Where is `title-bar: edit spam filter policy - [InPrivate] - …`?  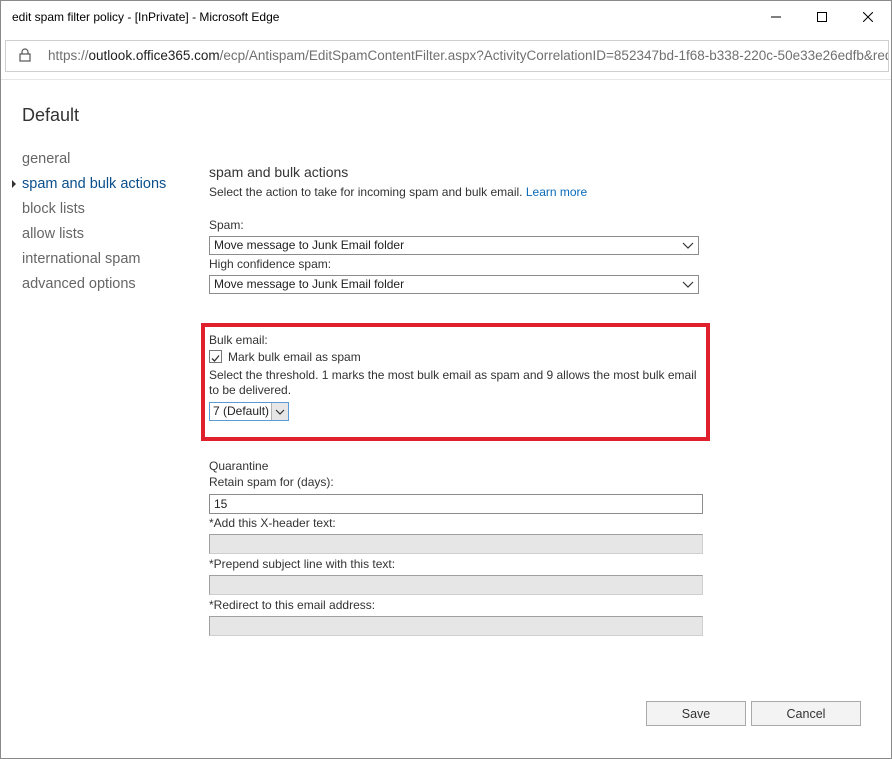
title-bar: edit spam filter policy - [InPrivate] - … is located at coordinates (446, 16).